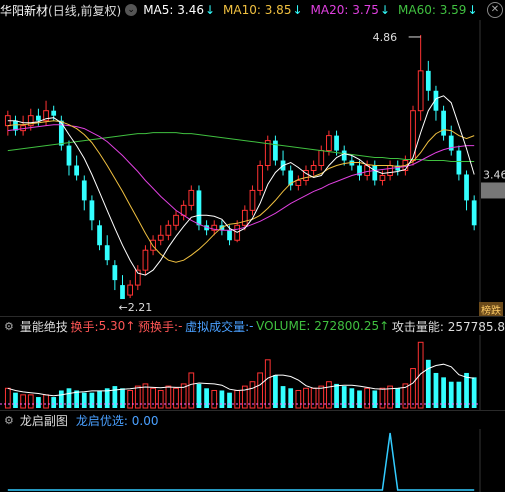  Describe the element at coordinates (385, 37) in the screenshot. I see `high-price-label: 4.86` at that location.